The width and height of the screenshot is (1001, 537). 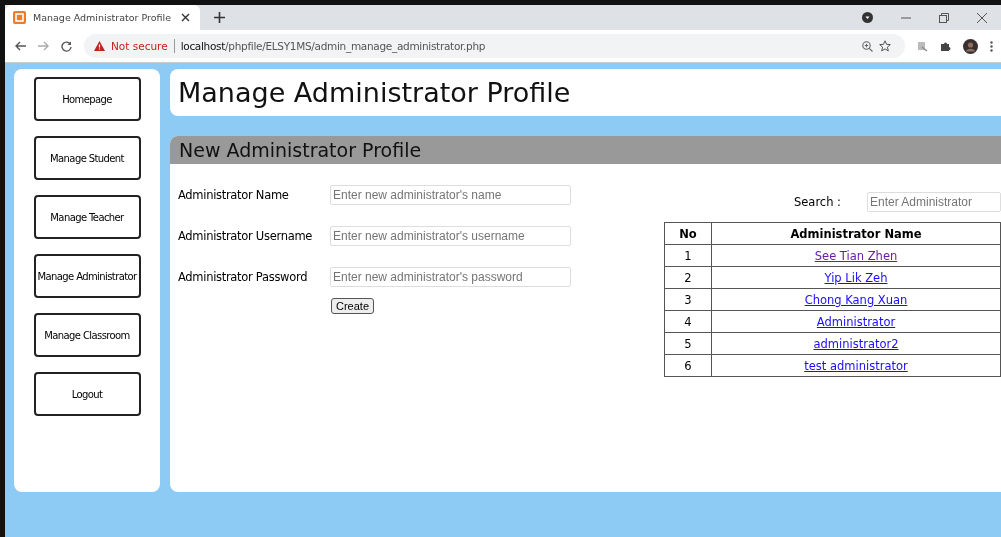 I want to click on table-cell: 4, so click(x=688, y=321).